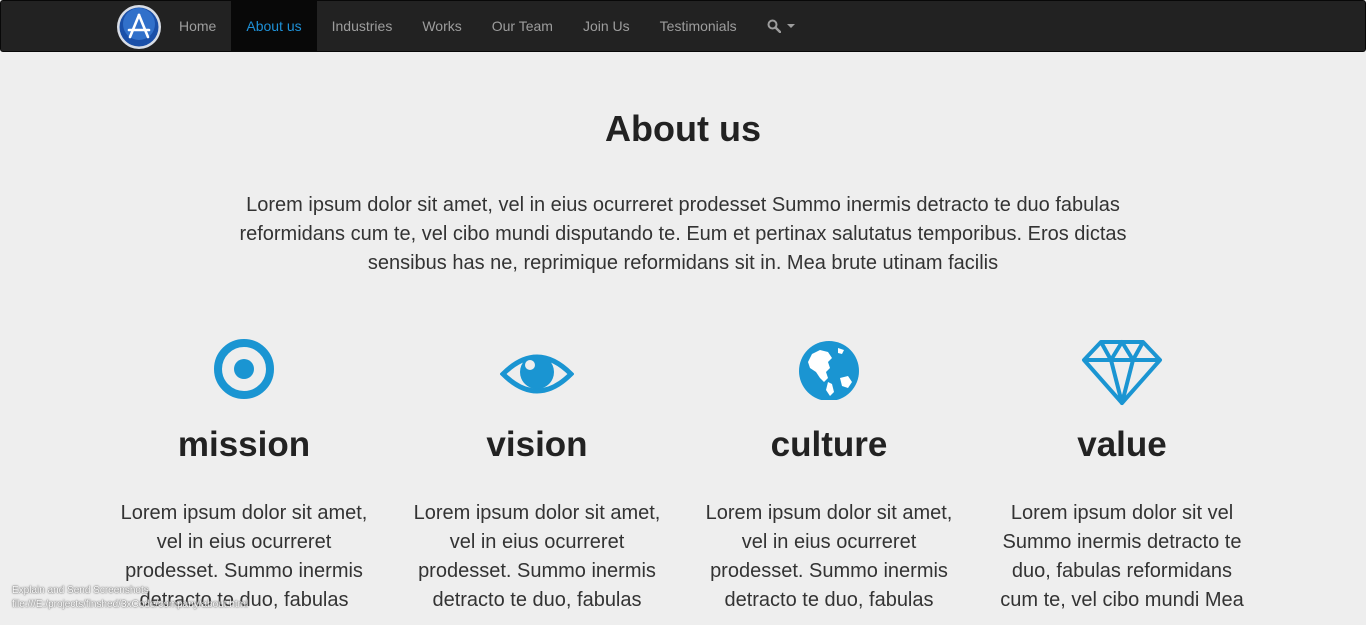 This screenshot has height=625, width=1366. What do you see at coordinates (829, 444) in the screenshot?
I see `feature-title: culture` at bounding box center [829, 444].